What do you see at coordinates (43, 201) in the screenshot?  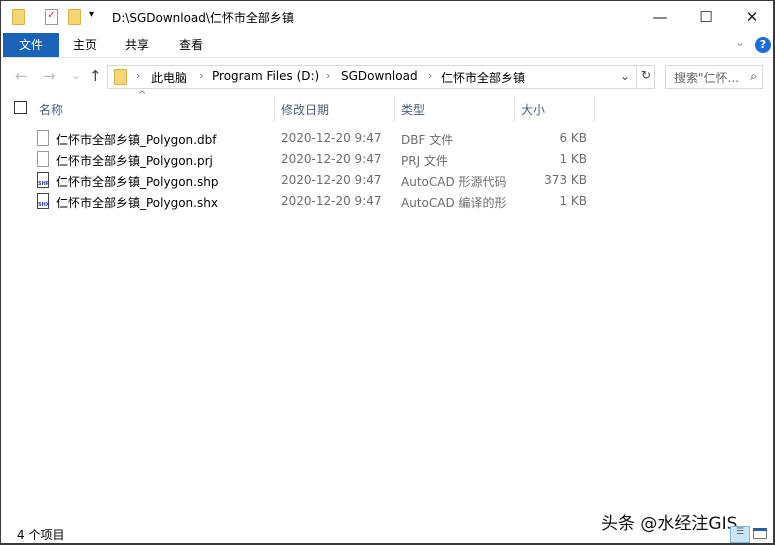 I see `shx-file-icon: SHX` at bounding box center [43, 201].